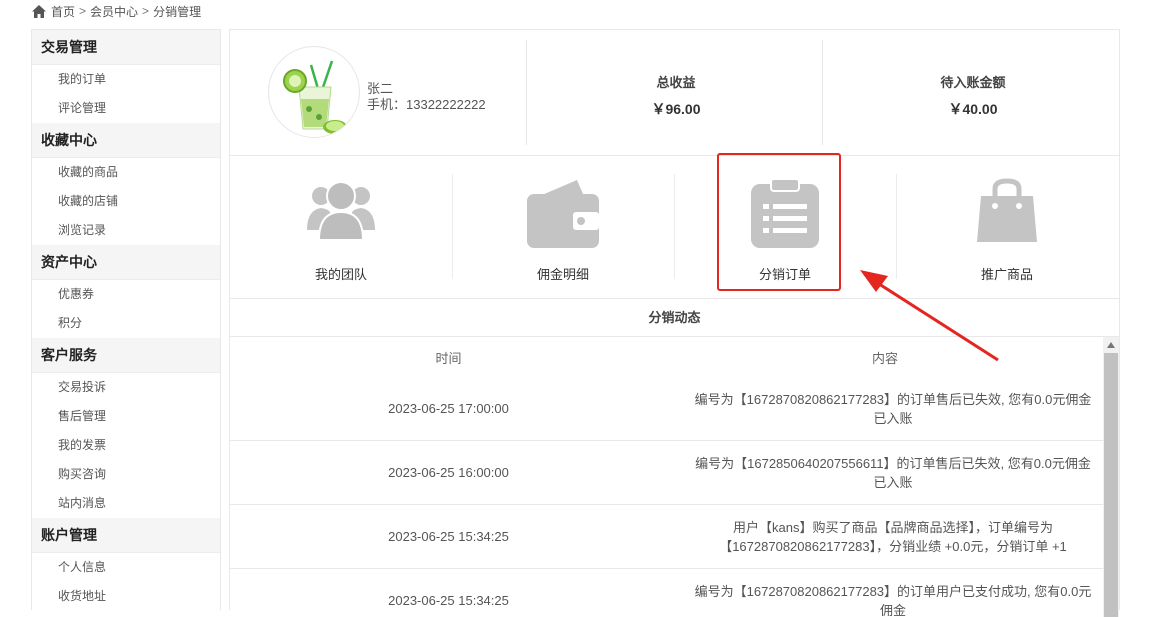 The height and width of the screenshot is (617, 1160). What do you see at coordinates (1111, 345) in the screenshot?
I see `scroll-up-arrow-icon` at bounding box center [1111, 345].